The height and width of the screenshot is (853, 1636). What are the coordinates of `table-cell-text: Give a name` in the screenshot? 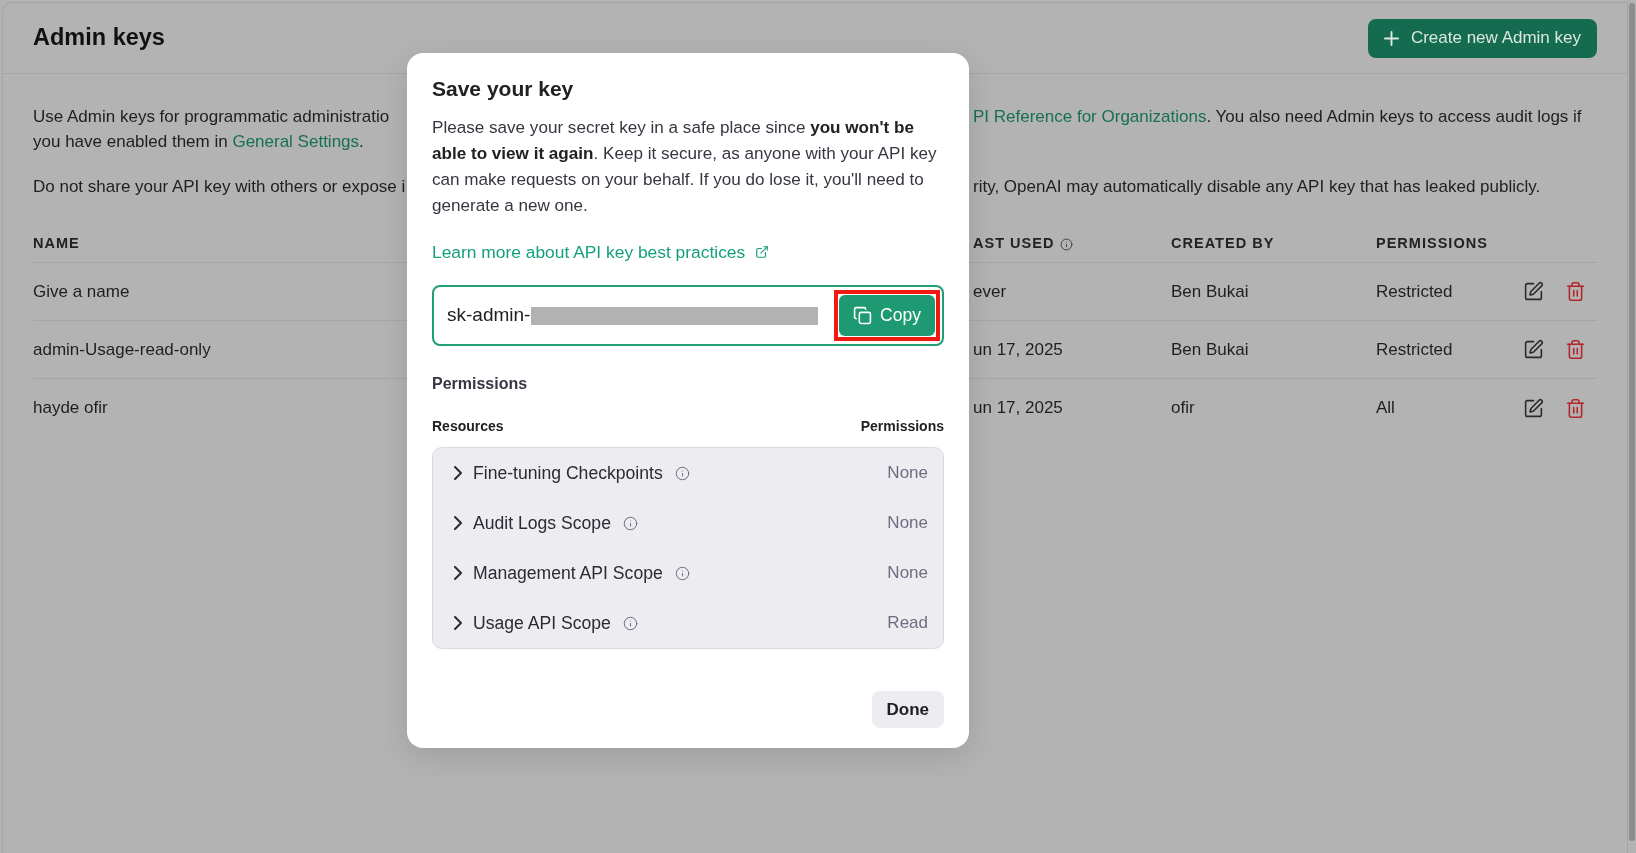 It's located at (81, 291).